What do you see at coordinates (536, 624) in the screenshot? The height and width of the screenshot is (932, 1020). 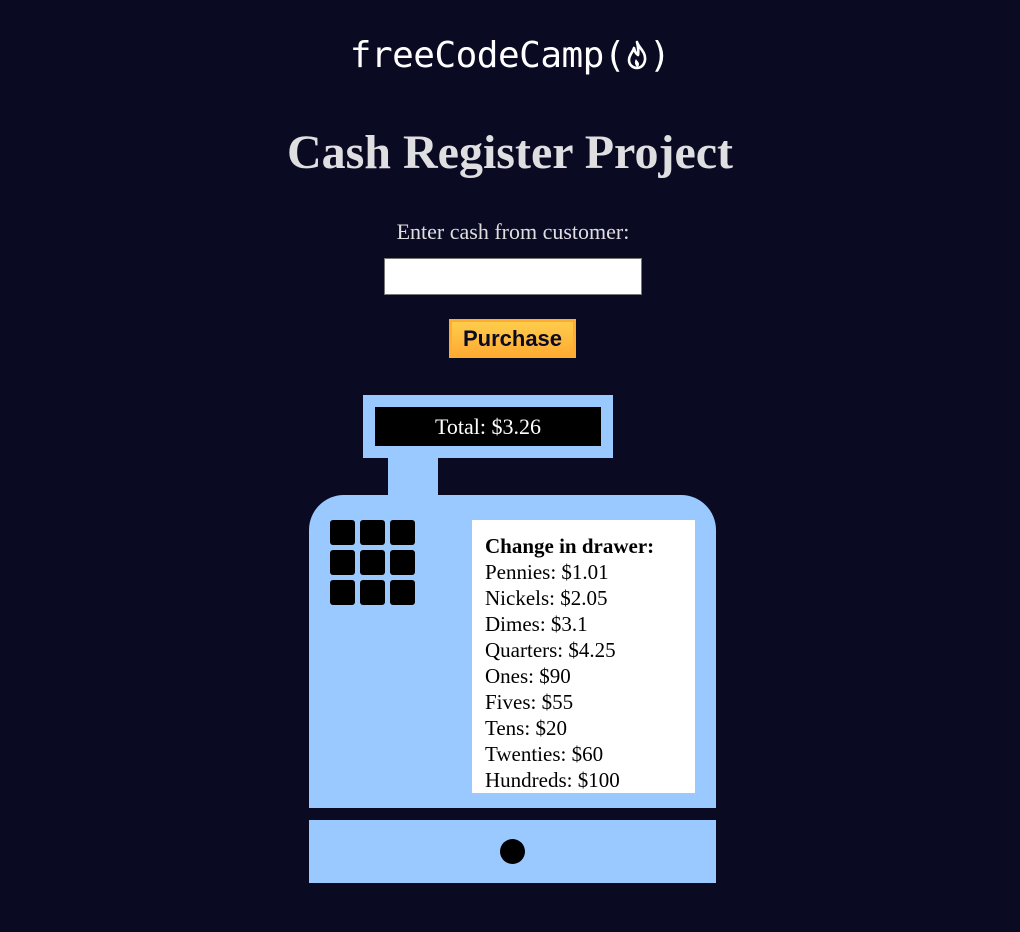 I see `drawer-item-dimes: Dimes: $3.1` at bounding box center [536, 624].